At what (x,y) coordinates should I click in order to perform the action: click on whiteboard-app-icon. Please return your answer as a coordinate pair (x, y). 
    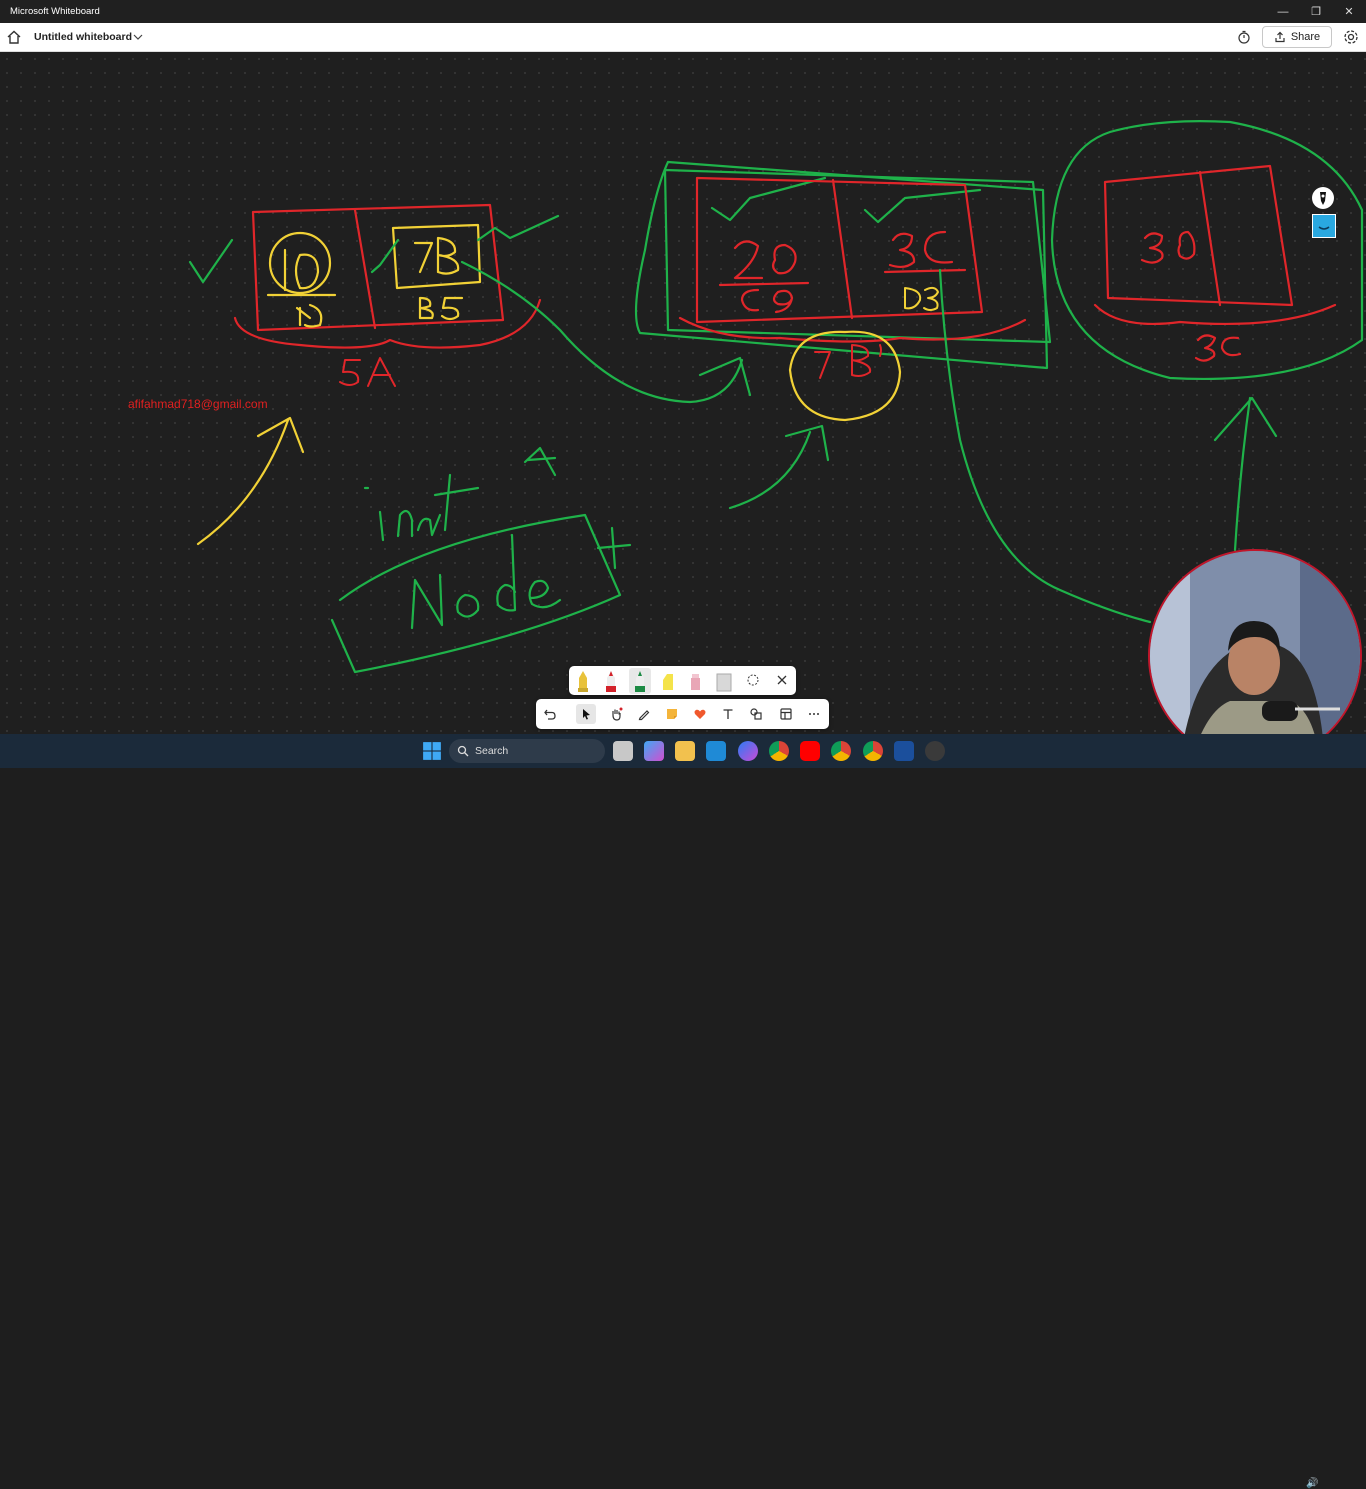
    Looking at the image, I should click on (904, 751).